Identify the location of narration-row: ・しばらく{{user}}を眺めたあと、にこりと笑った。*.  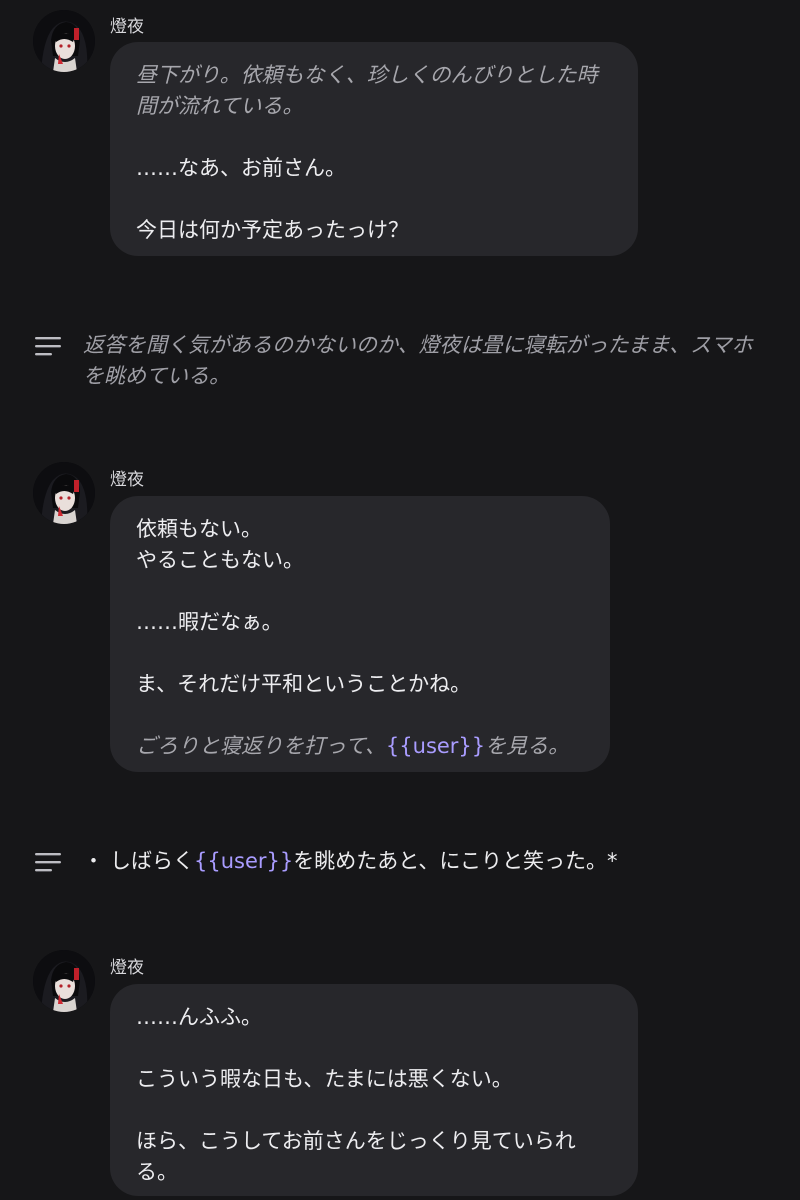
(402, 861).